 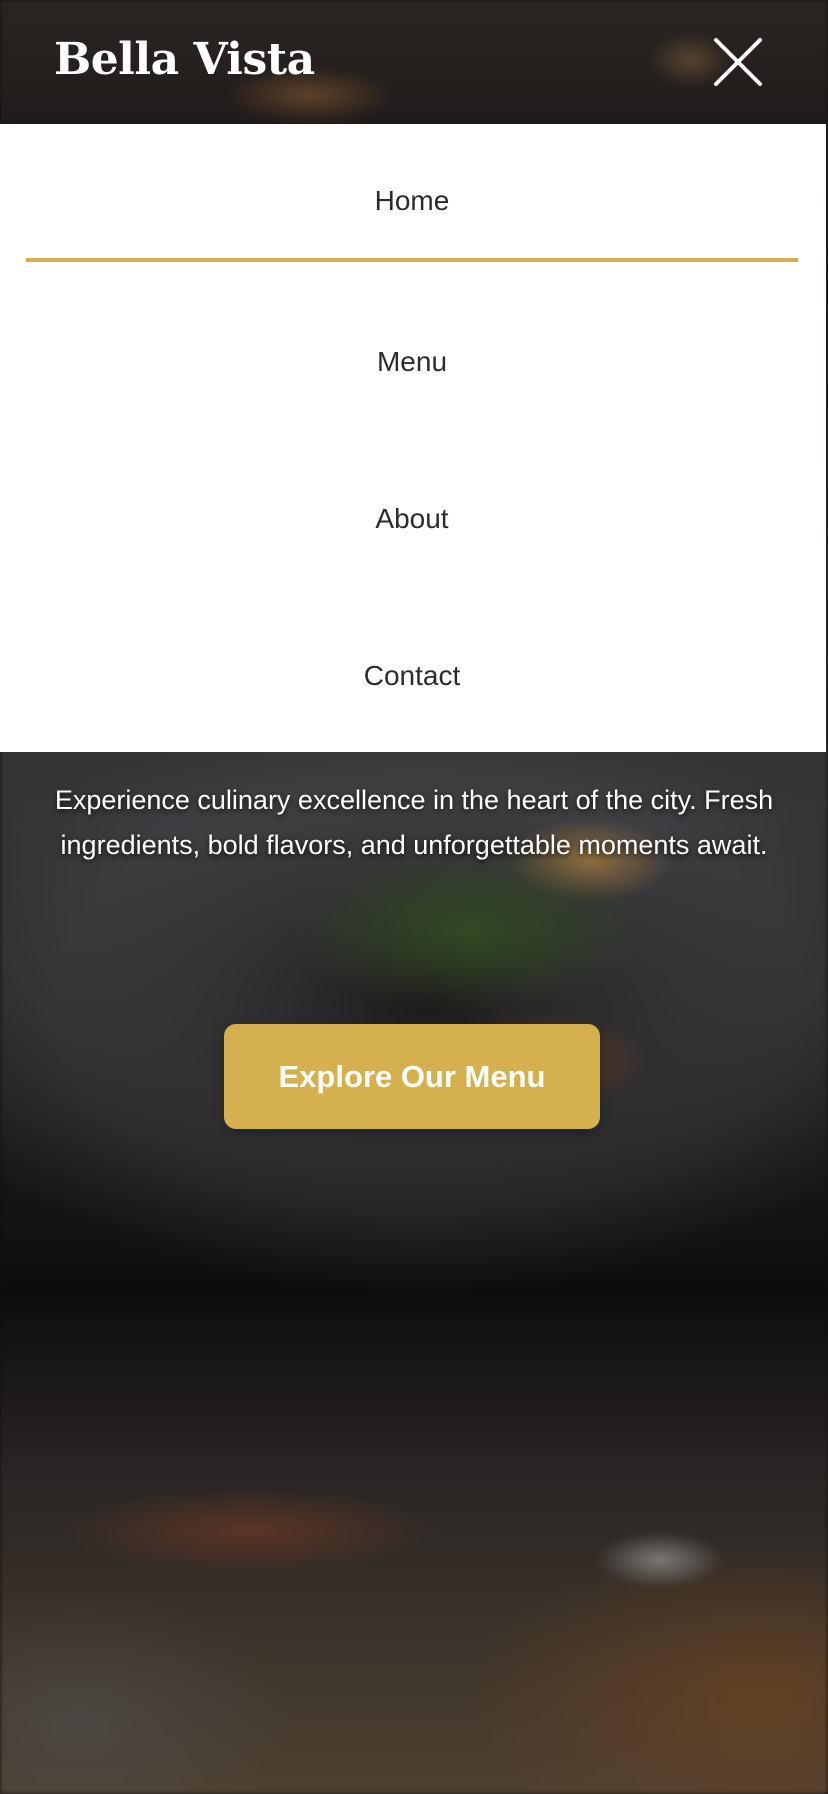 I want to click on close-icon, so click(x=738, y=62).